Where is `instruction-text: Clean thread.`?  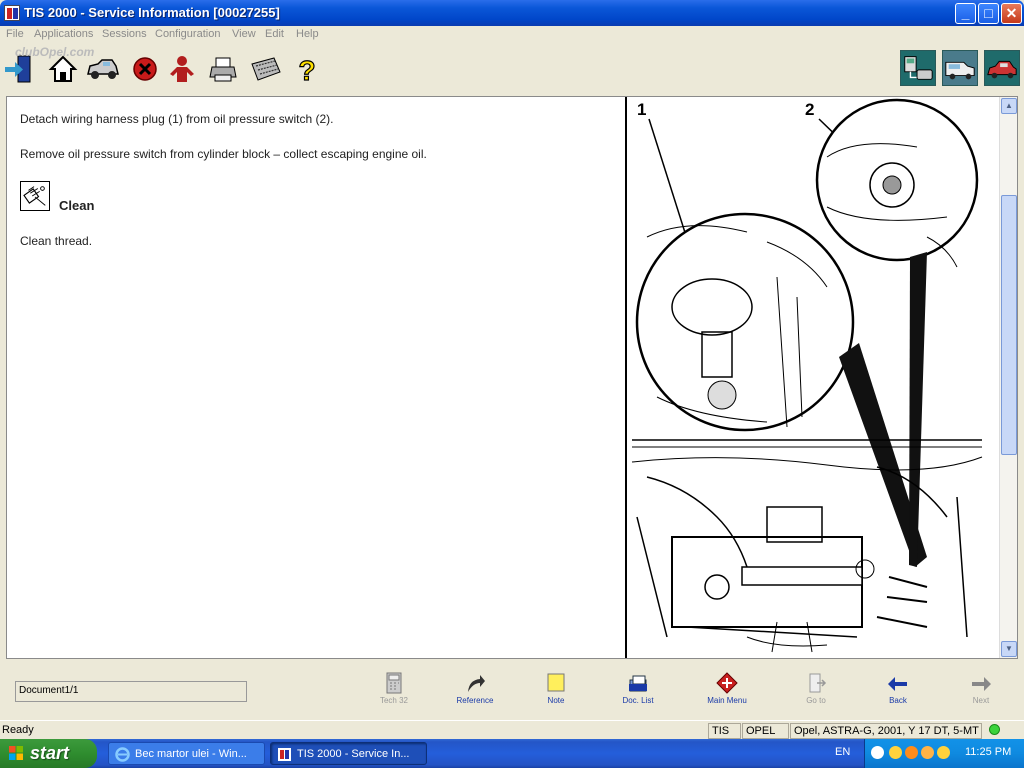
instruction-text: Clean thread. is located at coordinates (56, 241).